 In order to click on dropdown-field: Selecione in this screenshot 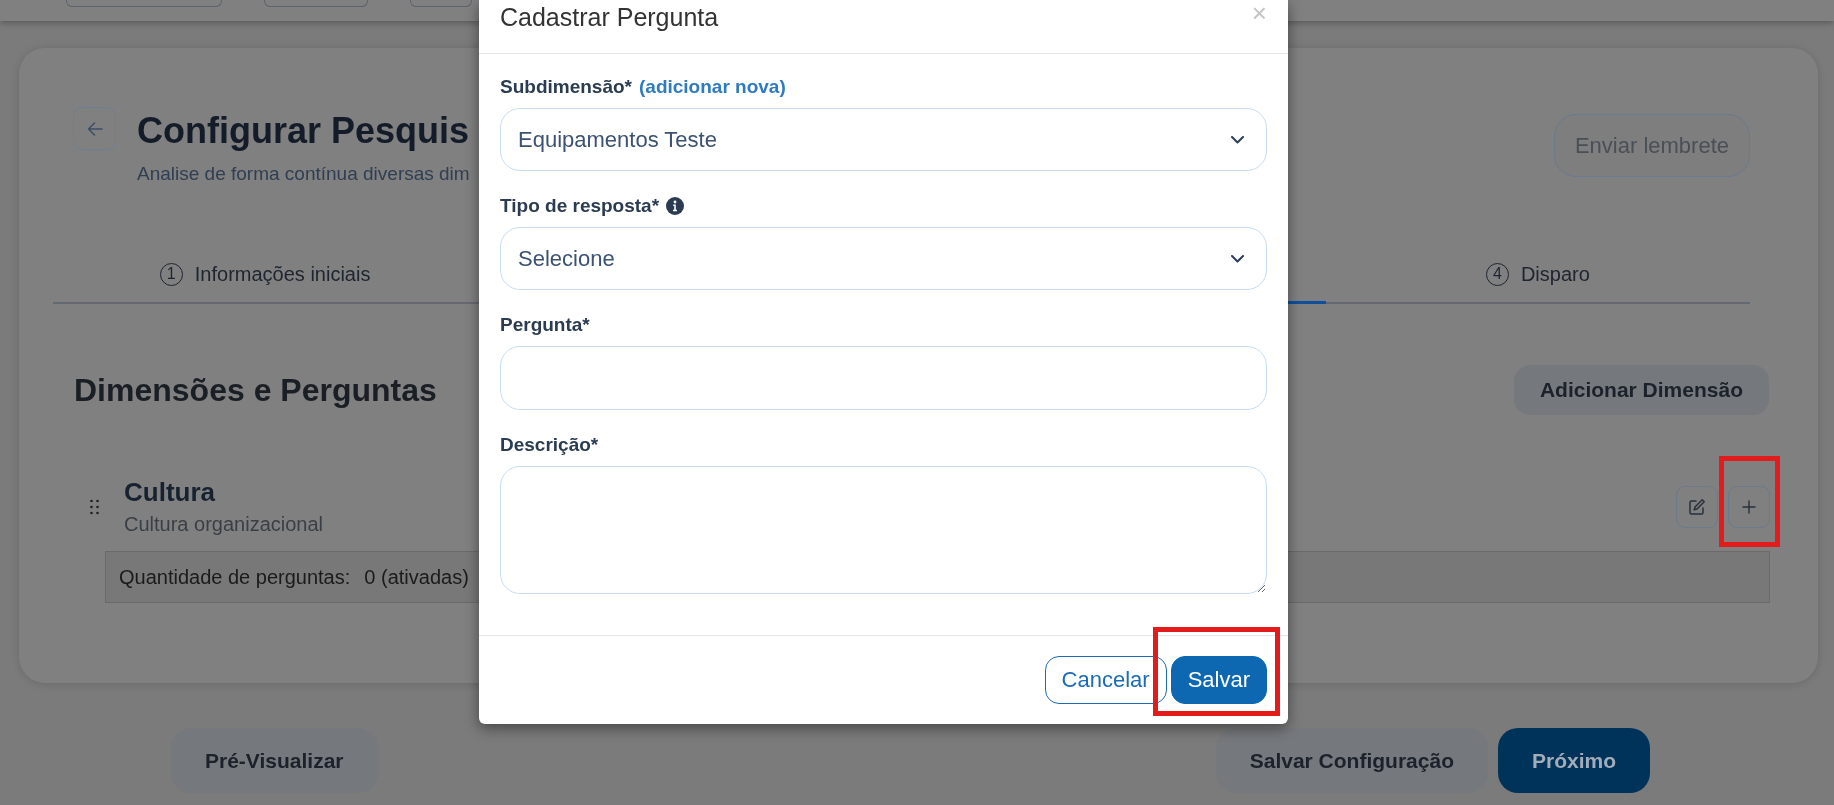, I will do `click(883, 258)`.